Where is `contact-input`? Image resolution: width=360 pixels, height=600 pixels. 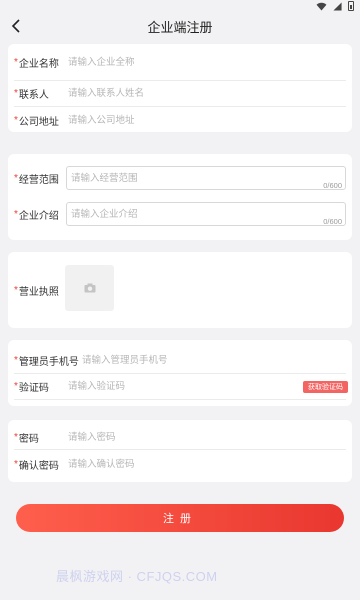
contact-input is located at coordinates (207, 93).